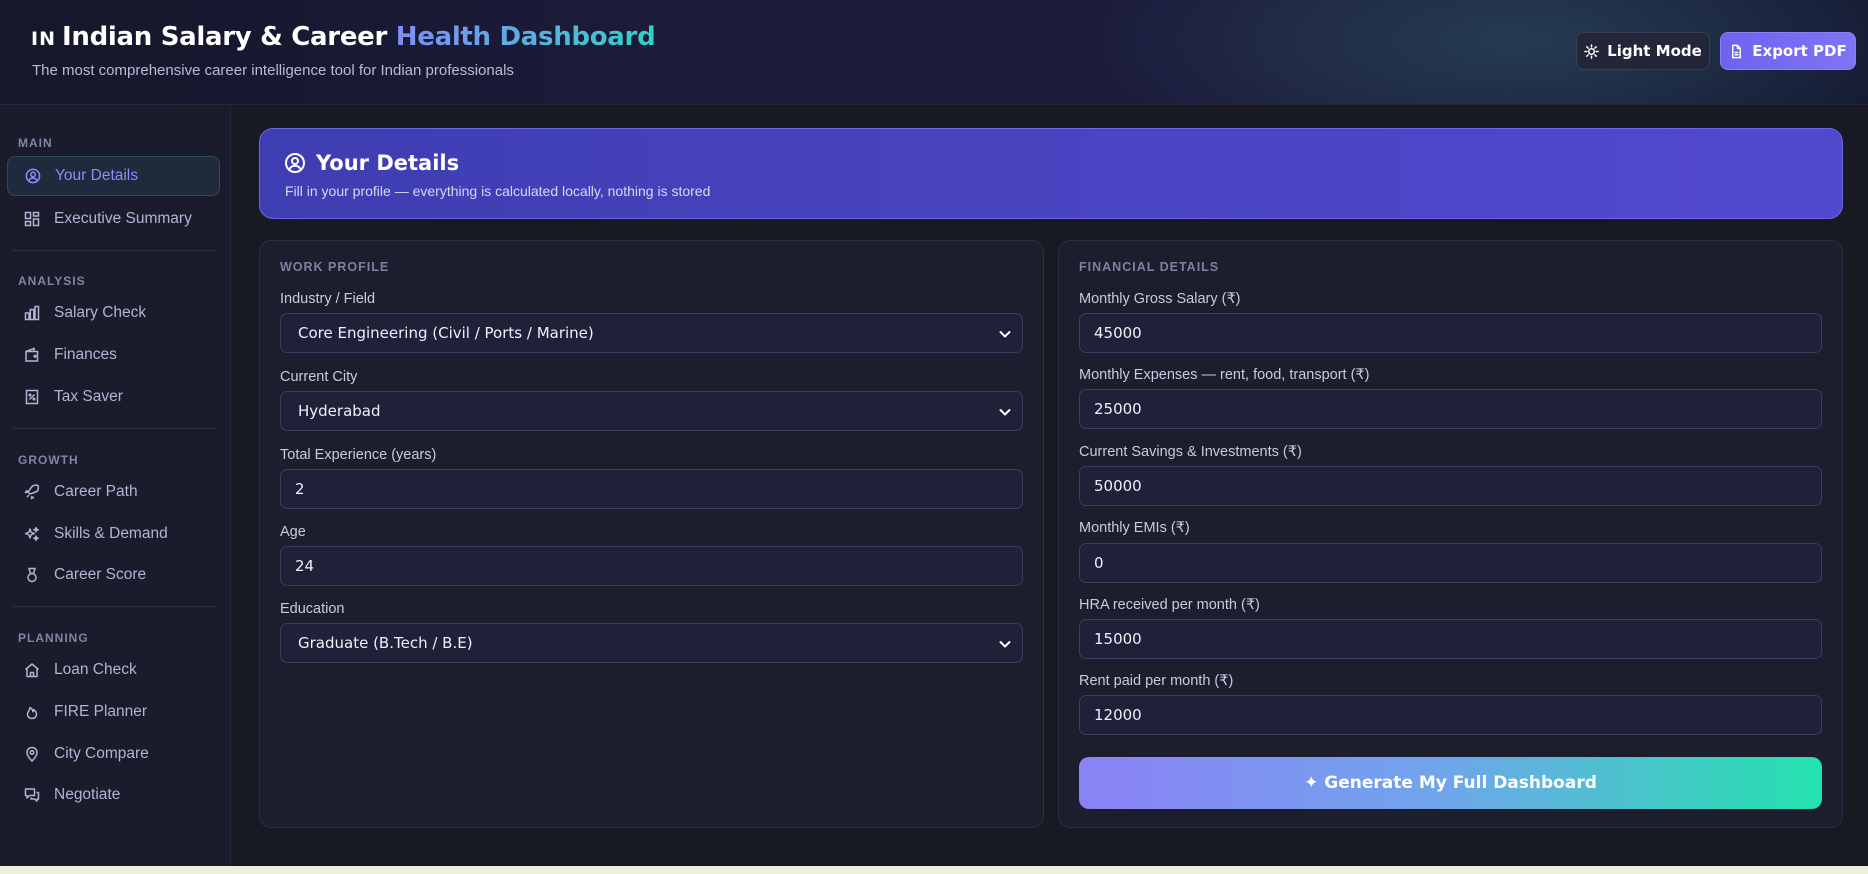 The height and width of the screenshot is (874, 1868). Describe the element at coordinates (525, 37) in the screenshot. I see `app-title-accent: Health Dashboard` at that location.